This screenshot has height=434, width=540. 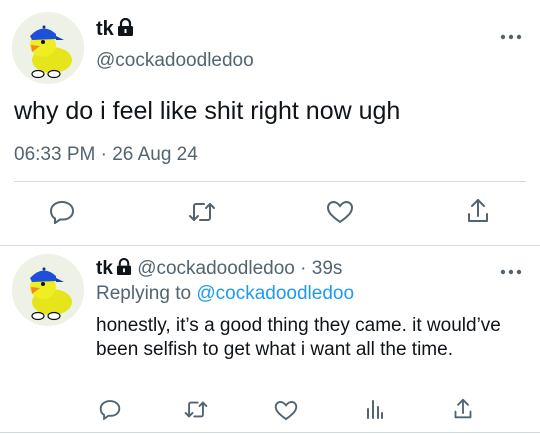 I want to click on reply-header: tk @cockadoodledoo · 39s, so click(x=219, y=269).